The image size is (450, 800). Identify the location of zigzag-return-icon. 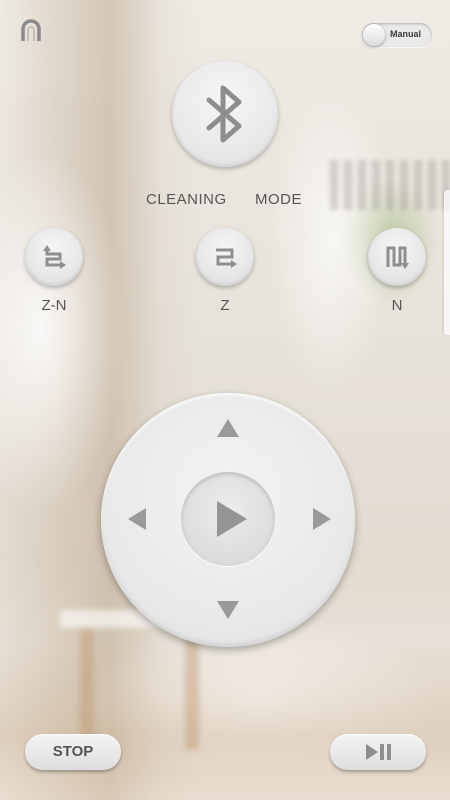
(54, 257).